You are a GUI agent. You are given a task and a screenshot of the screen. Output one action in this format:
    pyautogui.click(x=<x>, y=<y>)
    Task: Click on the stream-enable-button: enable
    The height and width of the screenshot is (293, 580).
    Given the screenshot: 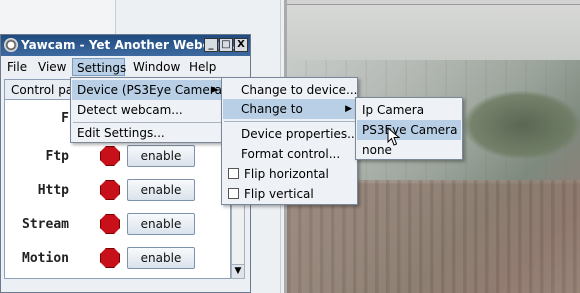 What is the action you would take?
    pyautogui.click(x=161, y=224)
    